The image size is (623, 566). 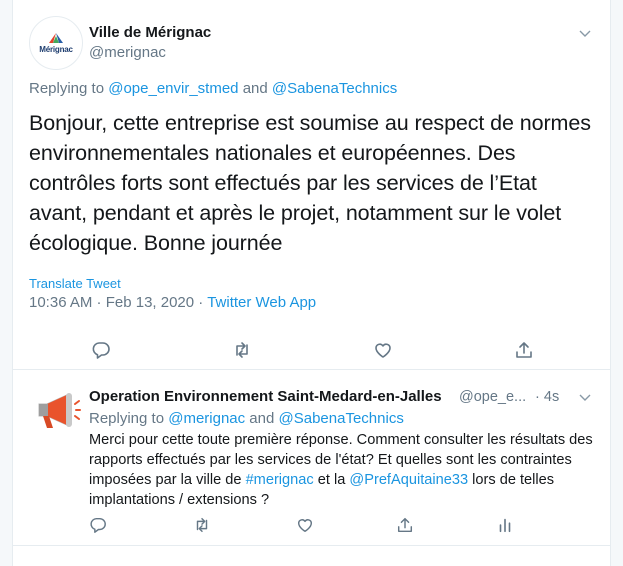 What do you see at coordinates (75, 283) in the screenshot?
I see `translate-tweet-link: Translate Tweet` at bounding box center [75, 283].